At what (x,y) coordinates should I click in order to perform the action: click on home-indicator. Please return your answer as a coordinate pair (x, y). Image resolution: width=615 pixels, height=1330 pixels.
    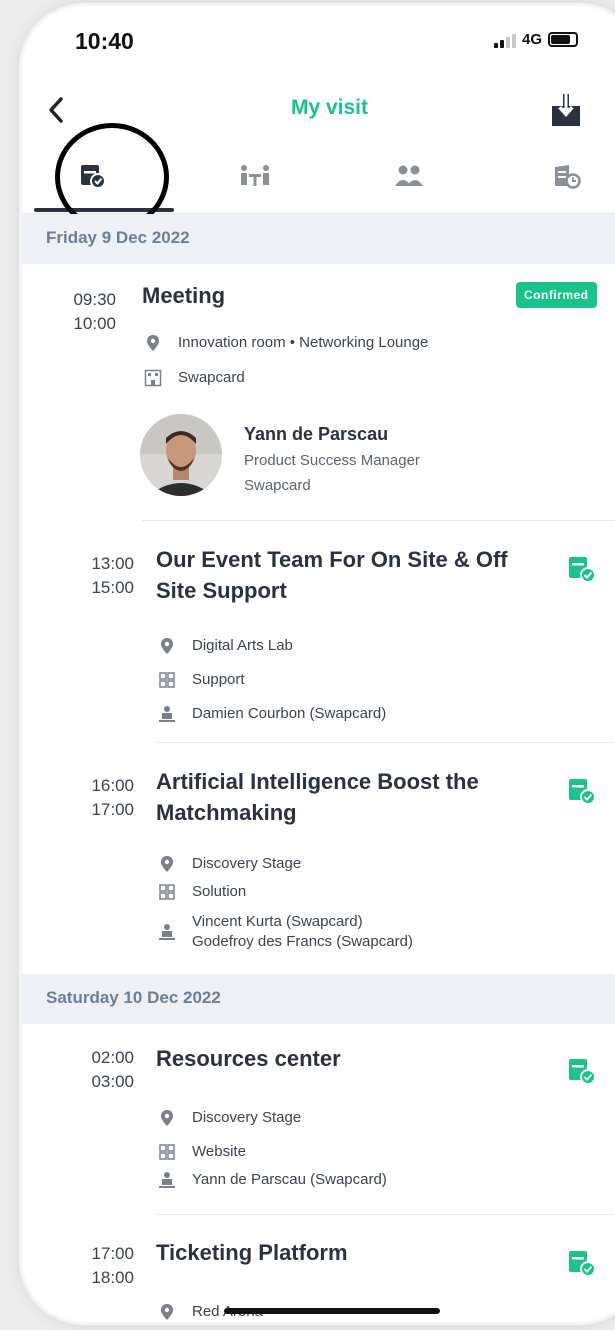
    Looking at the image, I should click on (332, 1311).